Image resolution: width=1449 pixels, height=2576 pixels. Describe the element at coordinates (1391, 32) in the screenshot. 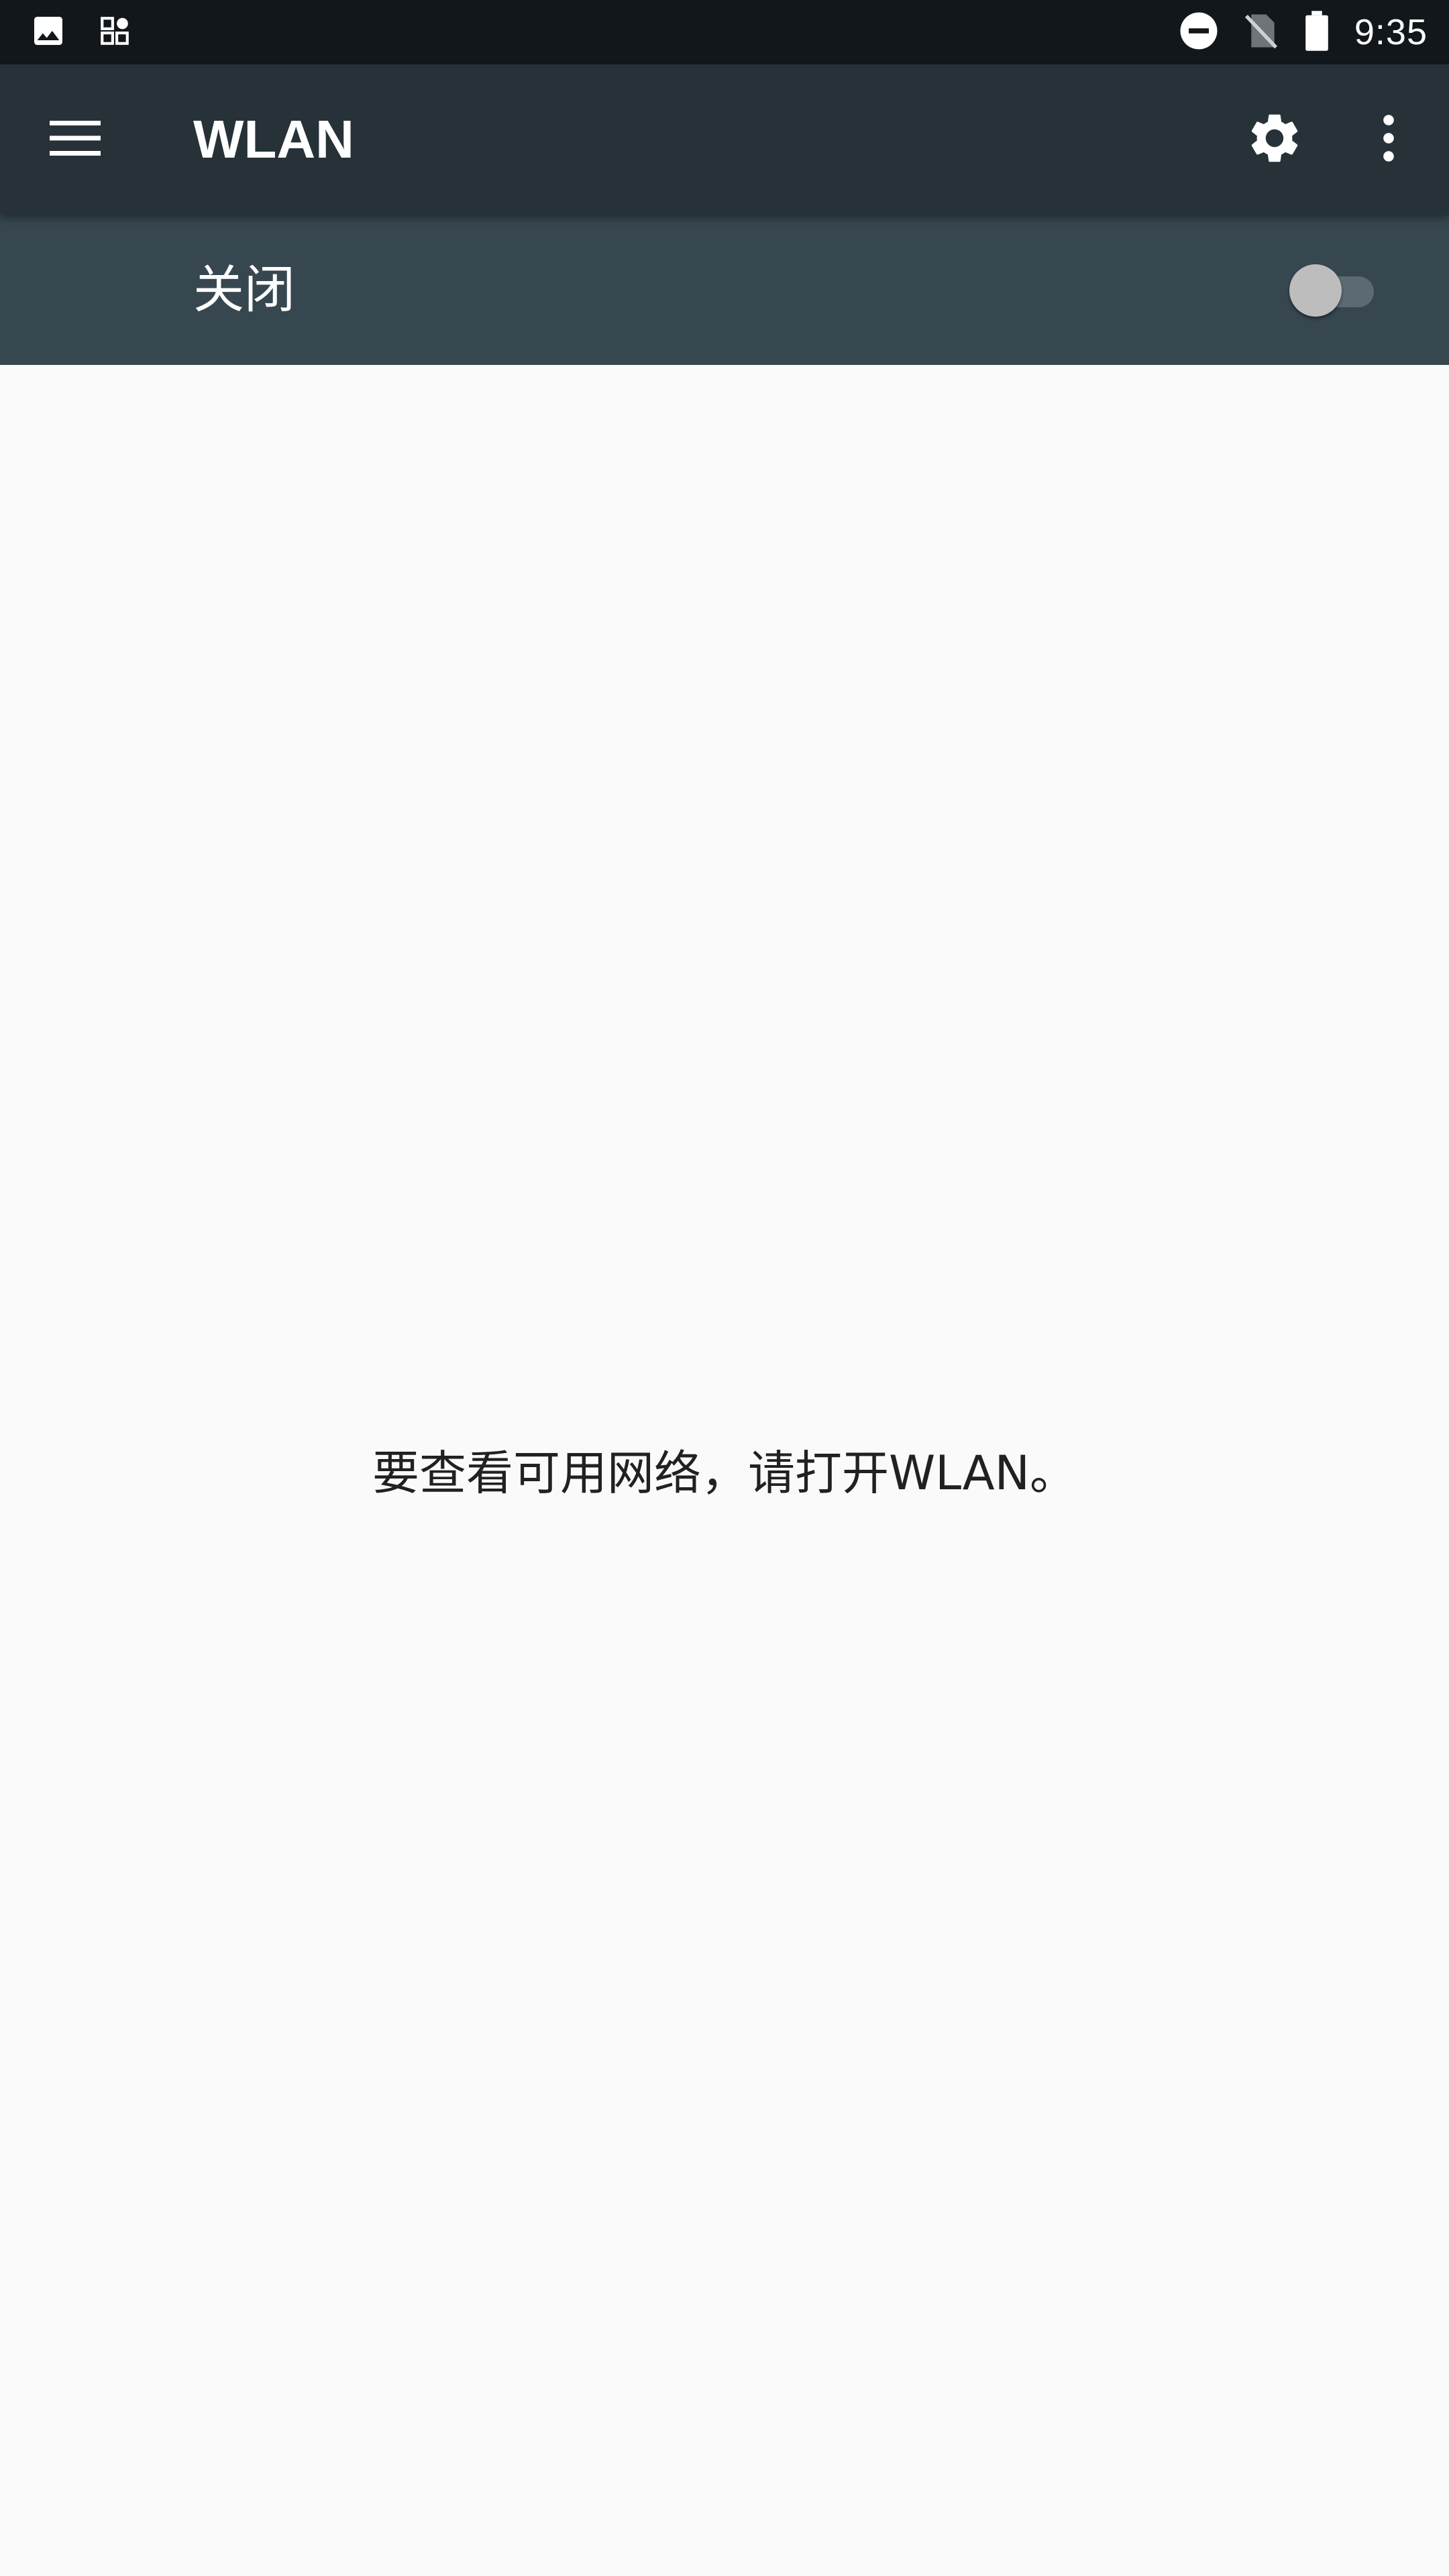

I see `status-bar-time: 9:35` at that location.